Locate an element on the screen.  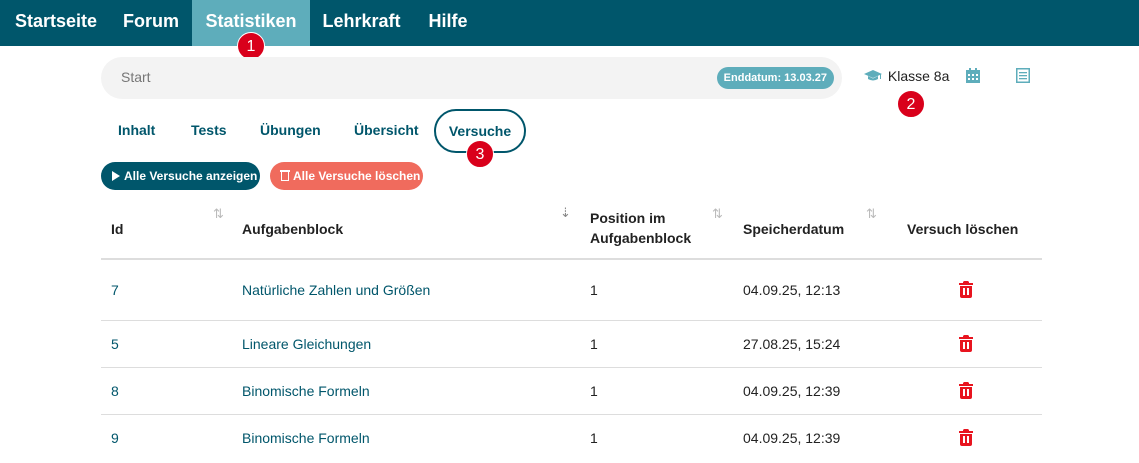
column-header-versuch-loeschen: Versuch löschen is located at coordinates (963, 229).